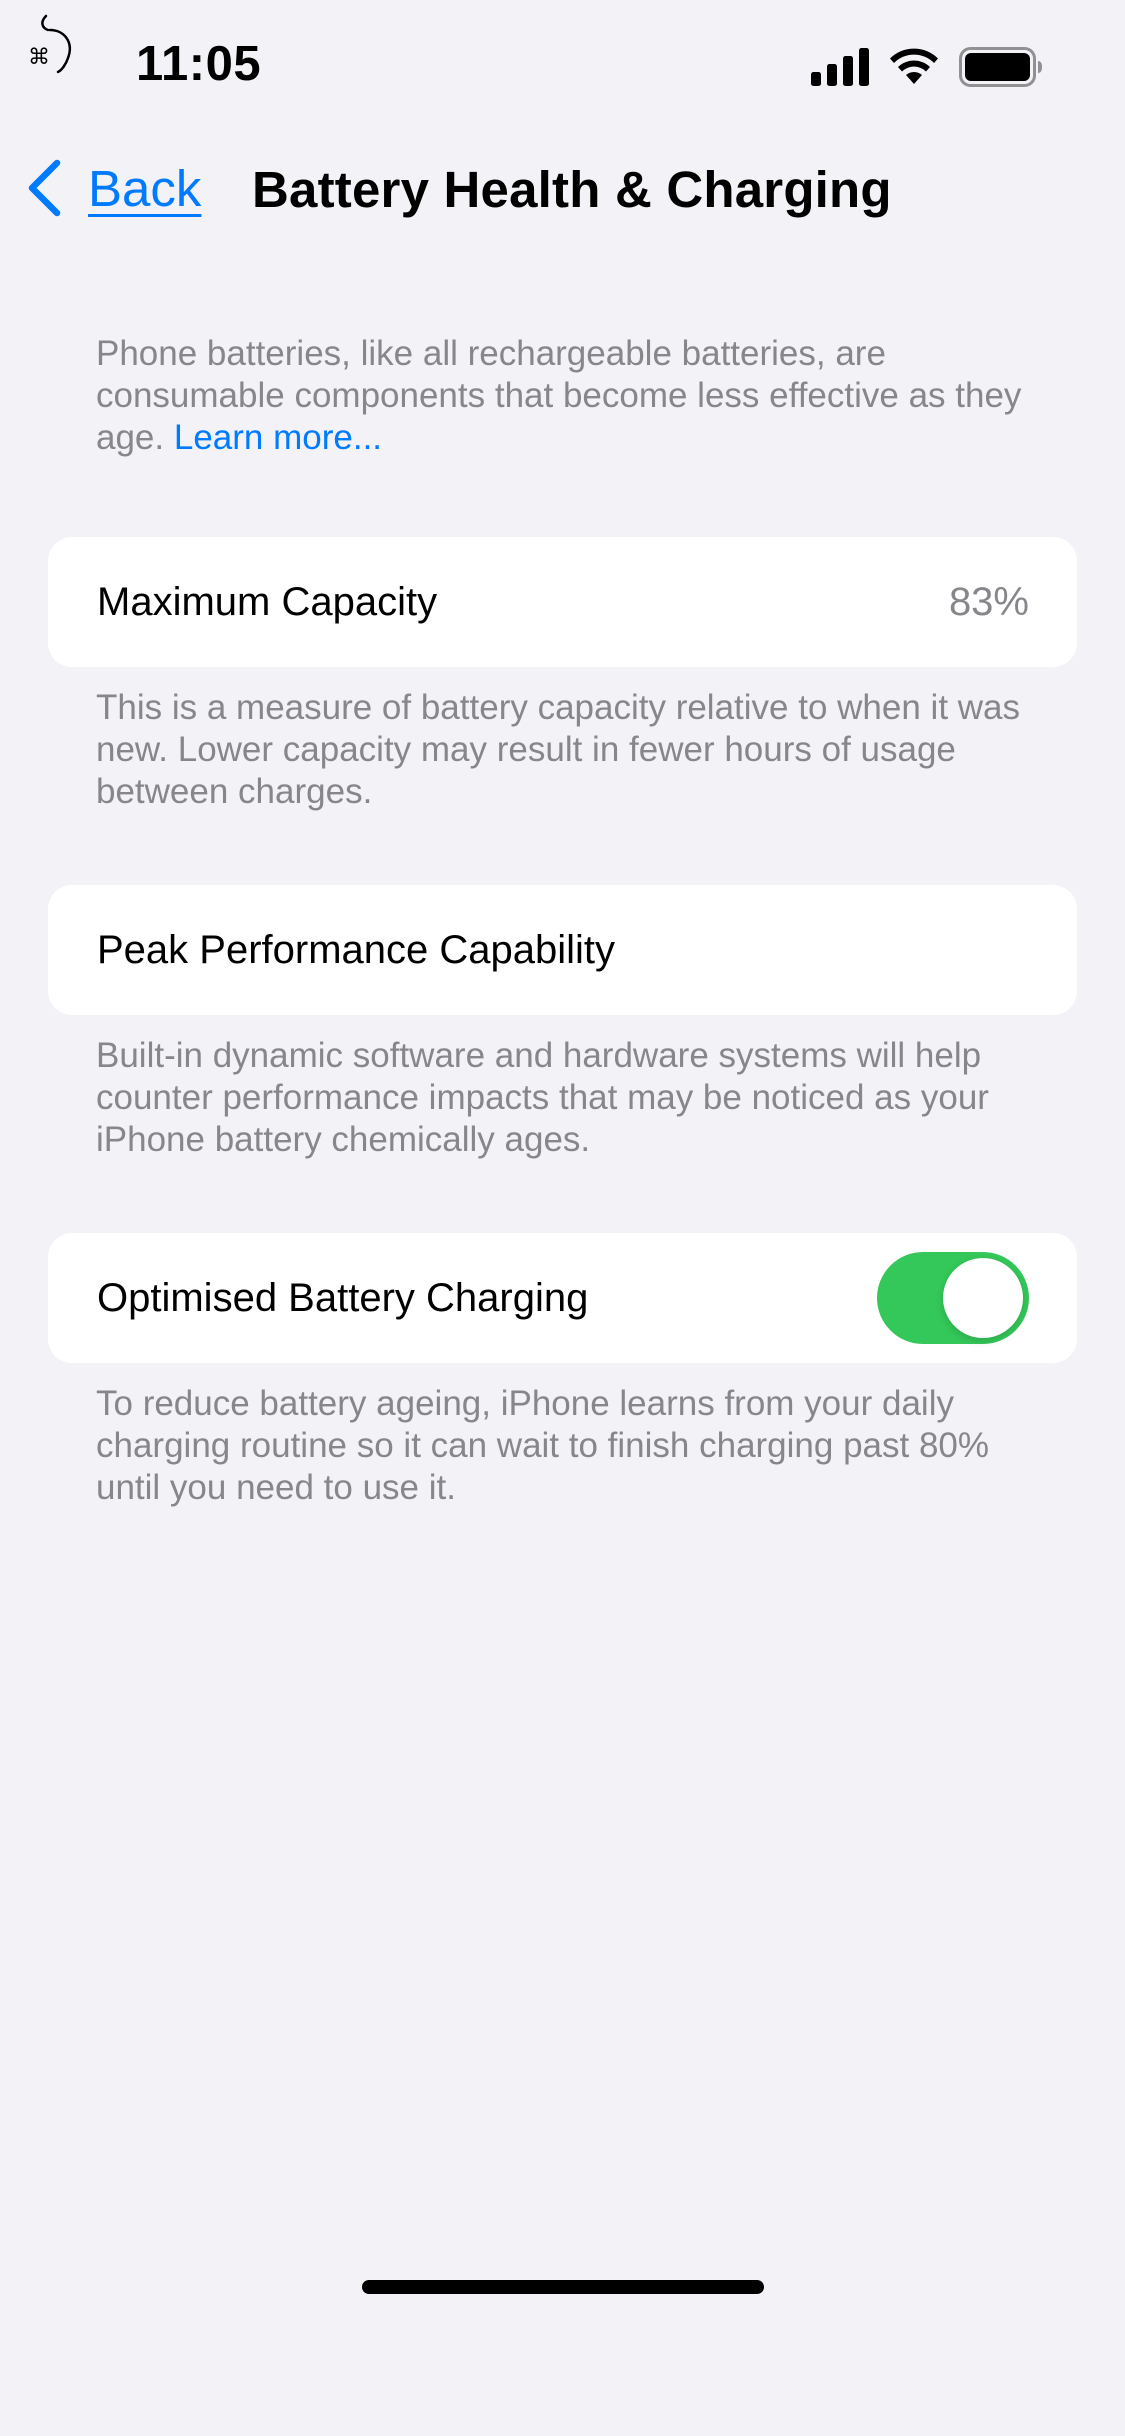 This screenshot has width=1125, height=2436. Describe the element at coordinates (1000, 67) in the screenshot. I see `battery-icon` at that location.